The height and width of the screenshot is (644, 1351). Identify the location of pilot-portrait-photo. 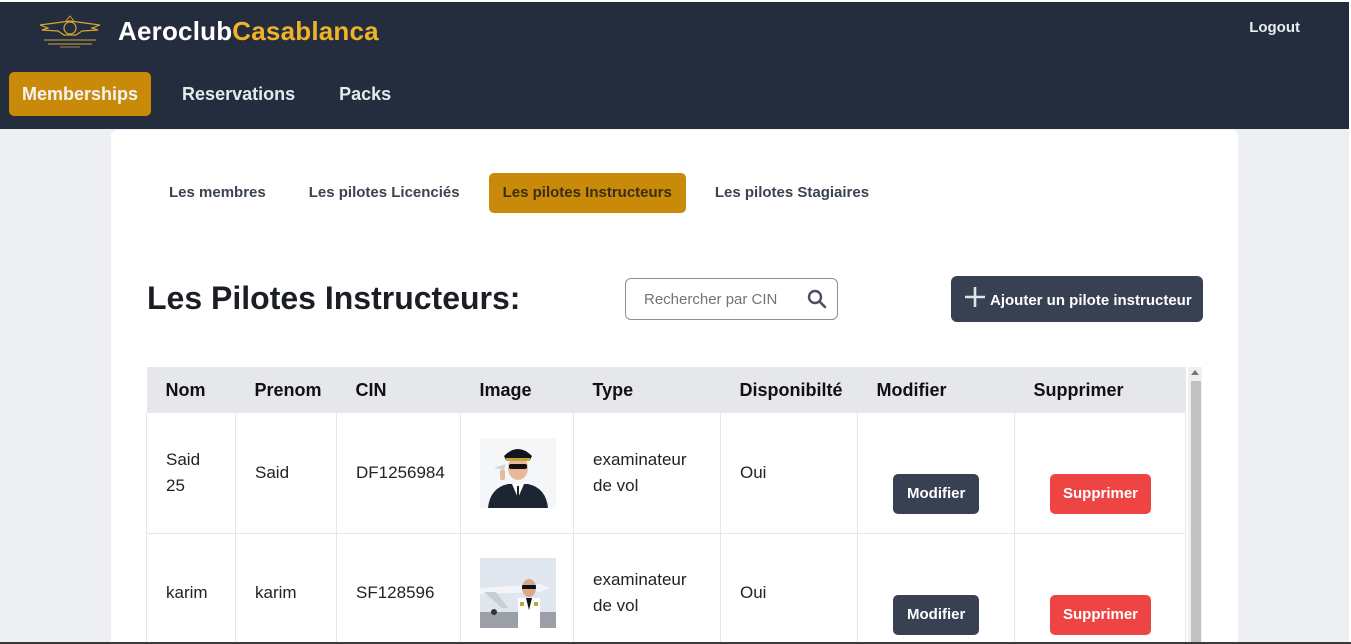
(518, 472).